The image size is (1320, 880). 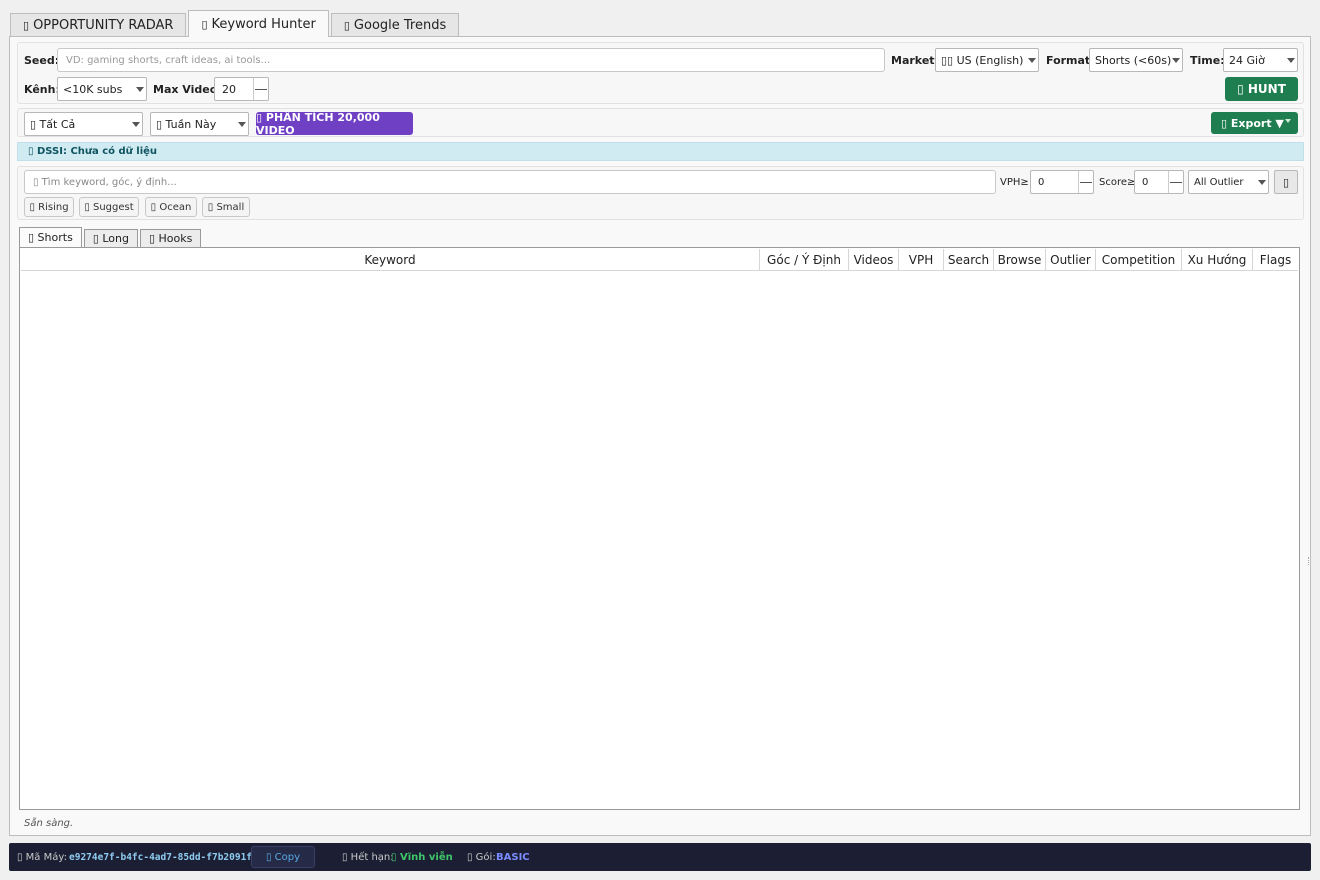 I want to click on clear-icon: ▯, so click(x=1286, y=182).